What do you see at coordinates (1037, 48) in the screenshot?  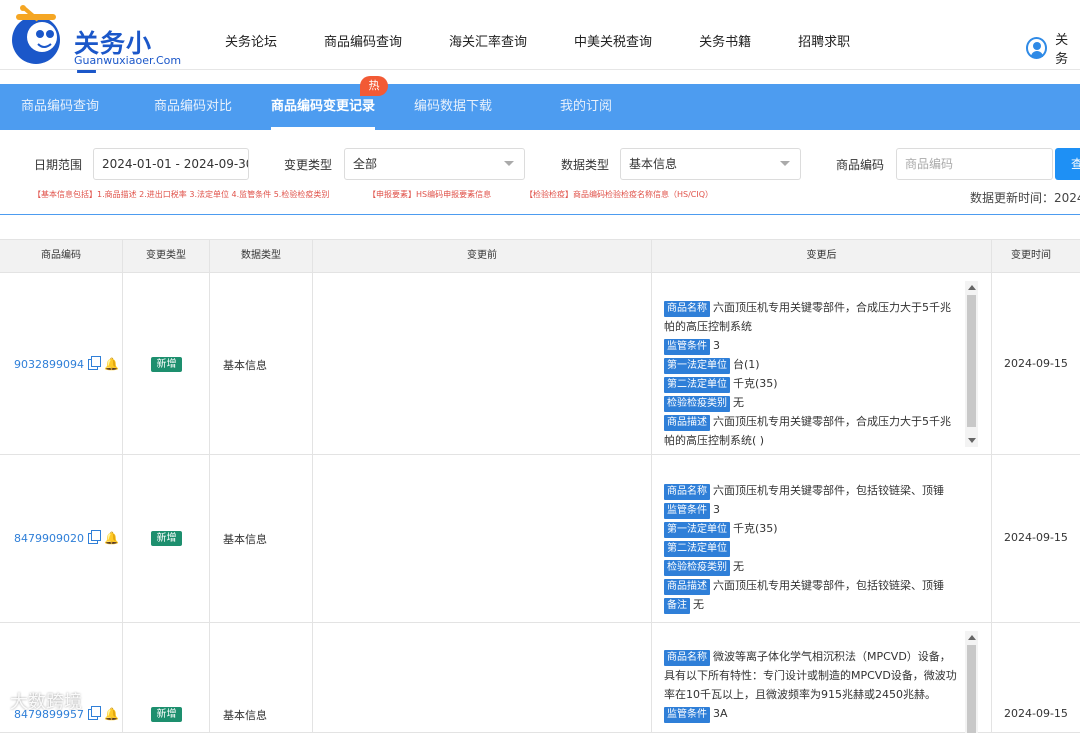 I see `user-icon` at bounding box center [1037, 48].